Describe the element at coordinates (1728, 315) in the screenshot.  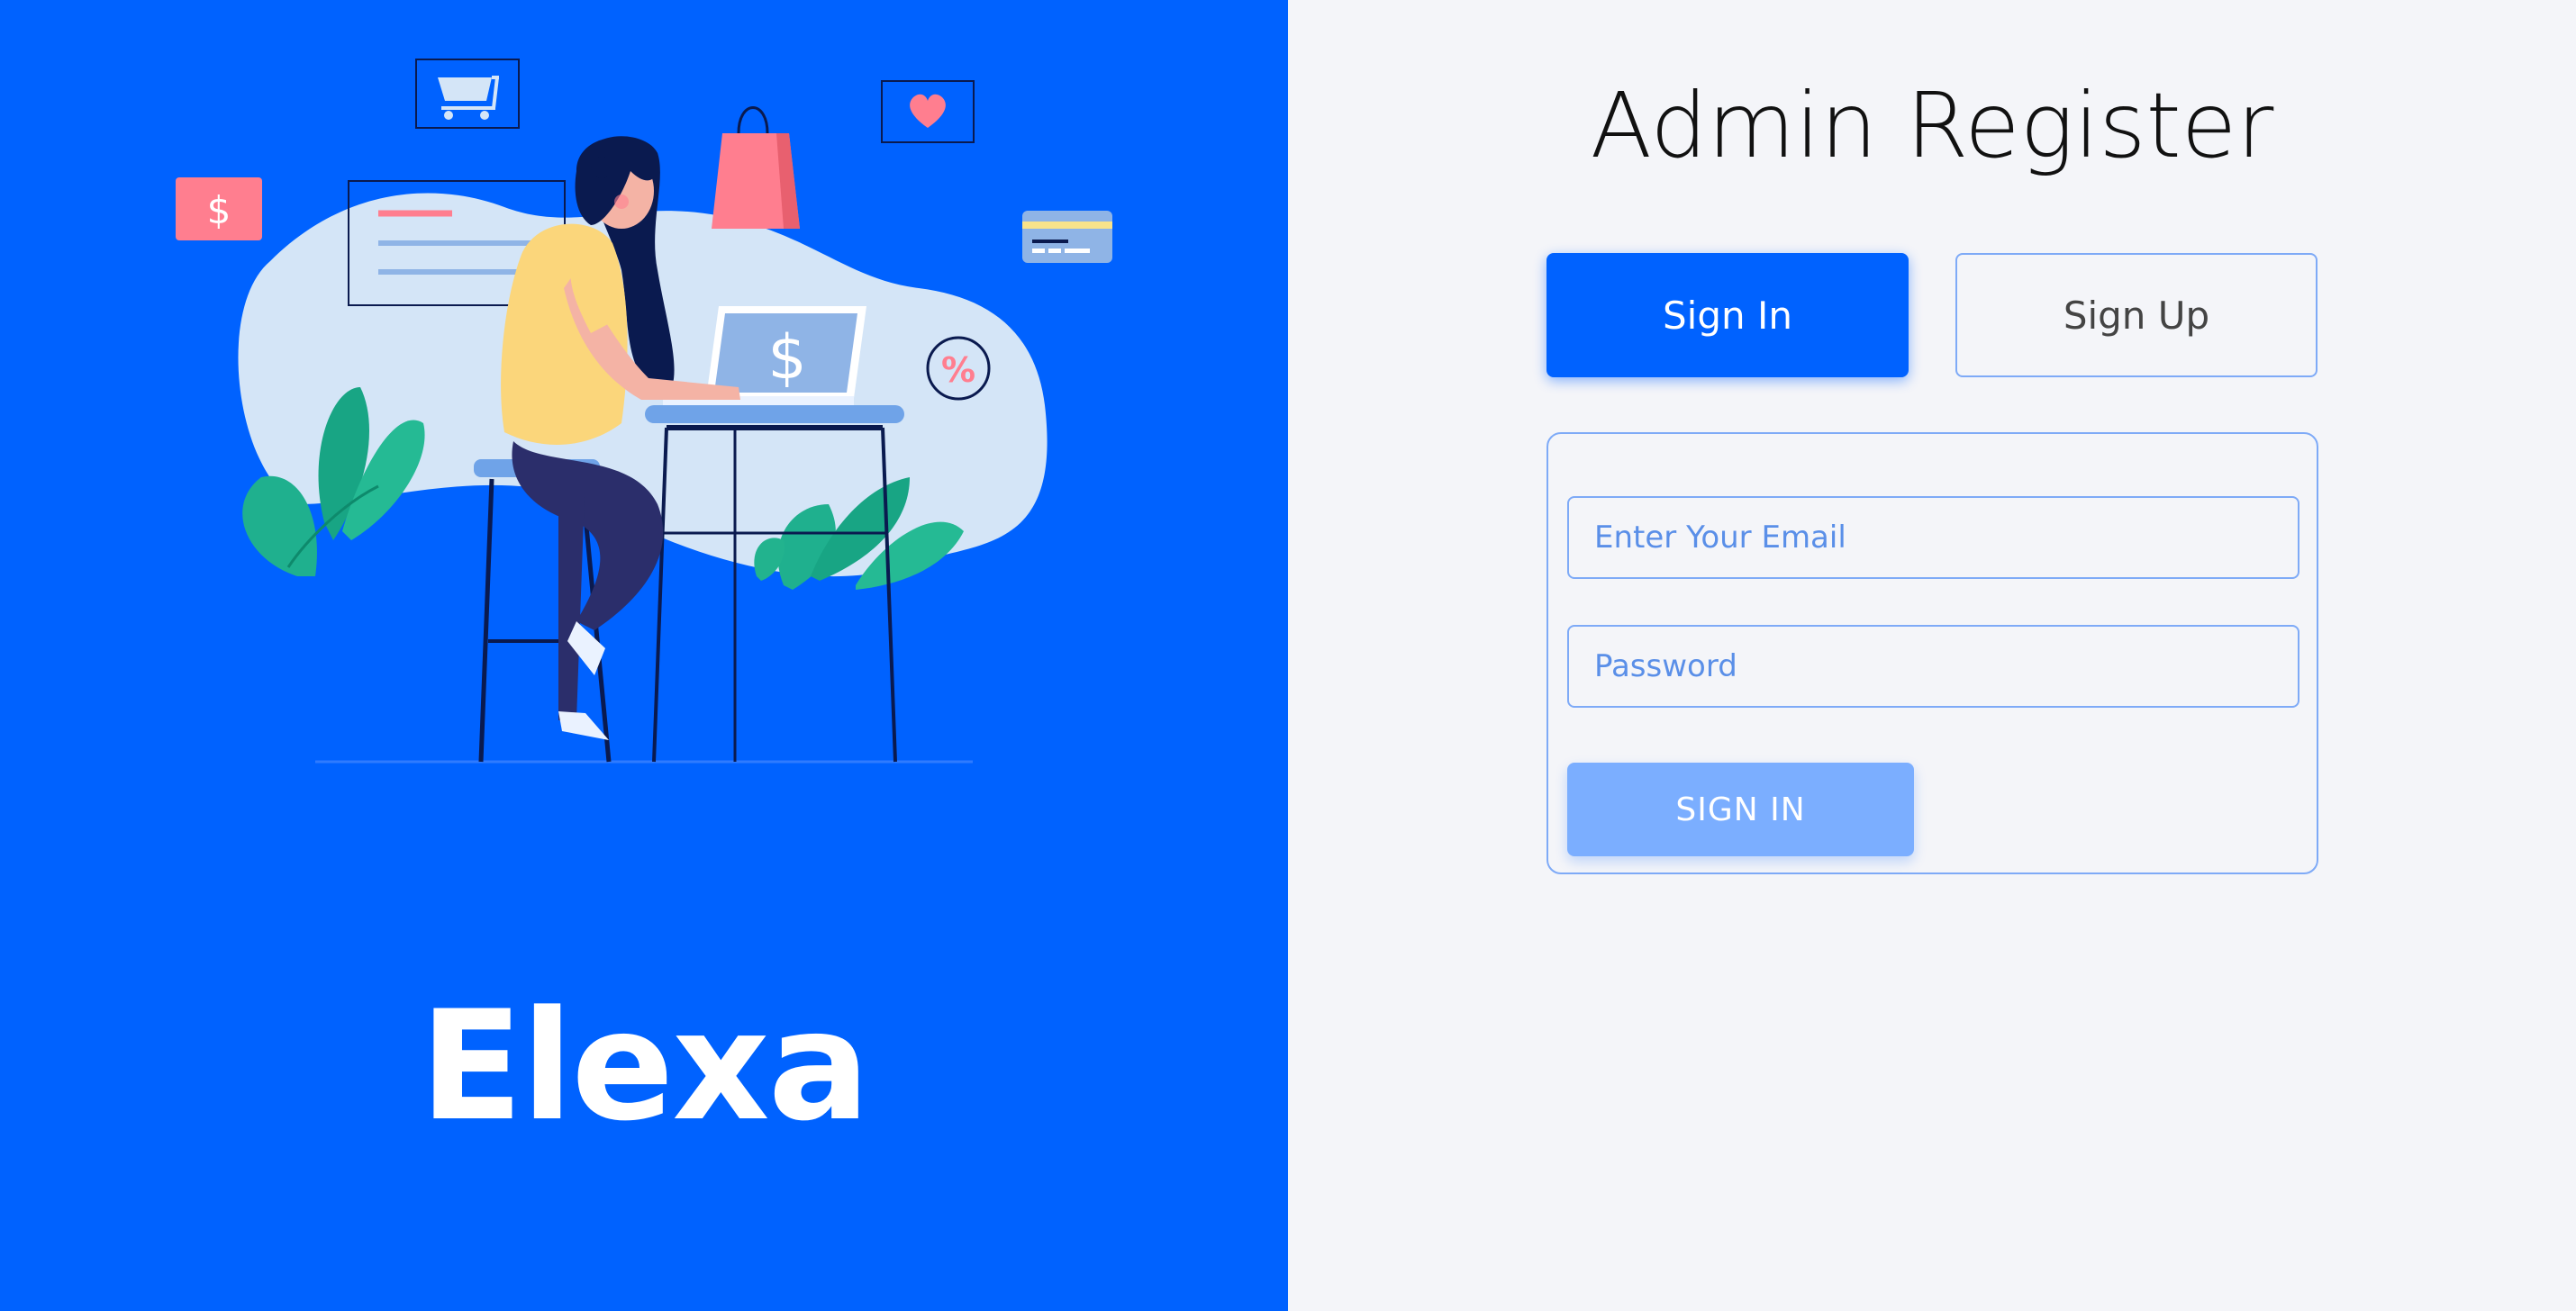
I see `tab-sign-in: Sign In` at that location.